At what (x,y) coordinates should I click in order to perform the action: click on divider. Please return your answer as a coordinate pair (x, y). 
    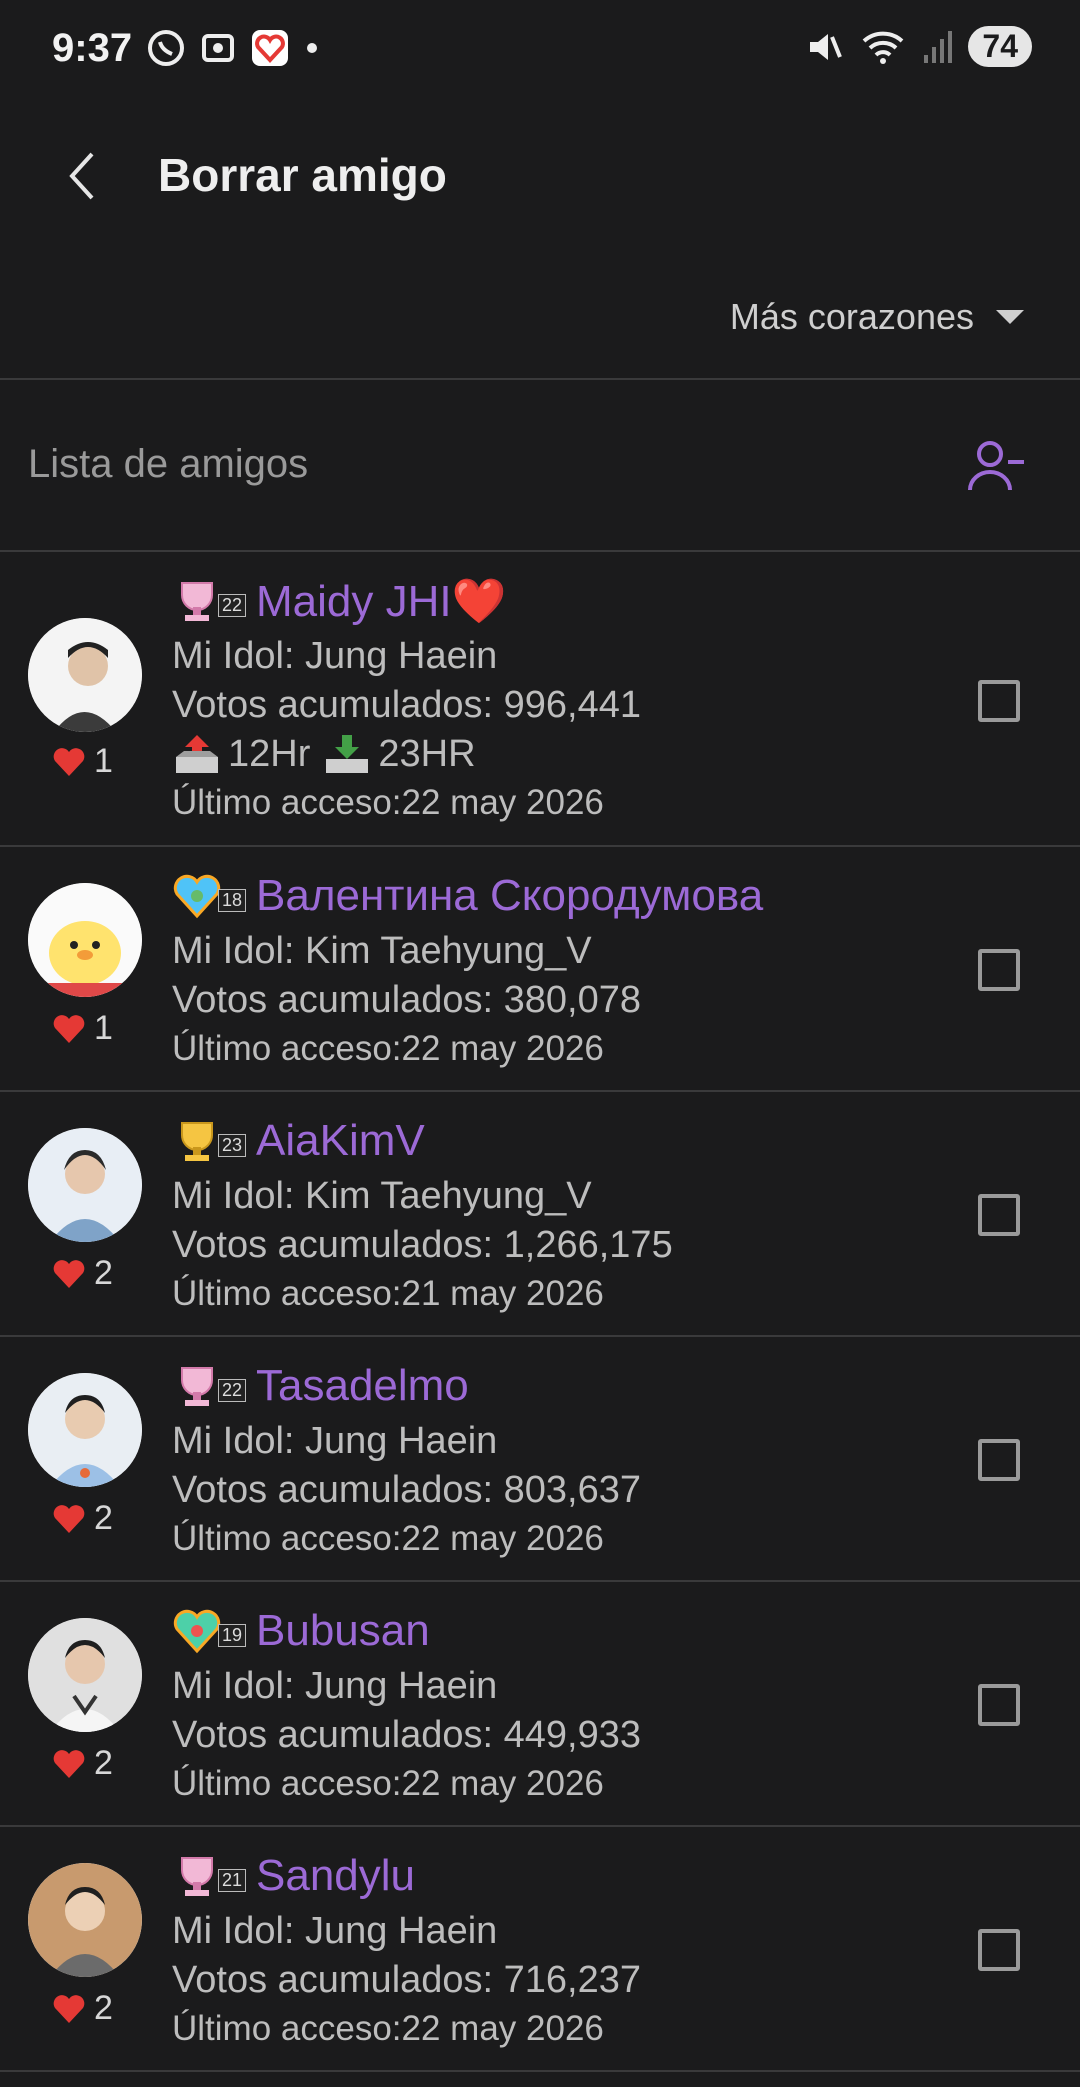
    Looking at the image, I should click on (540, 379).